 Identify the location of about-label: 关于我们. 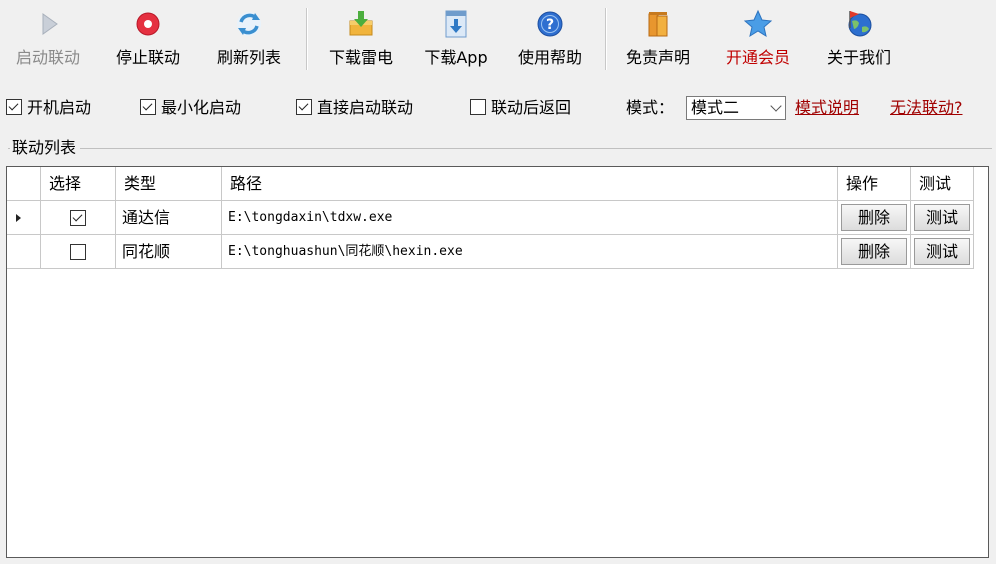
(858, 57).